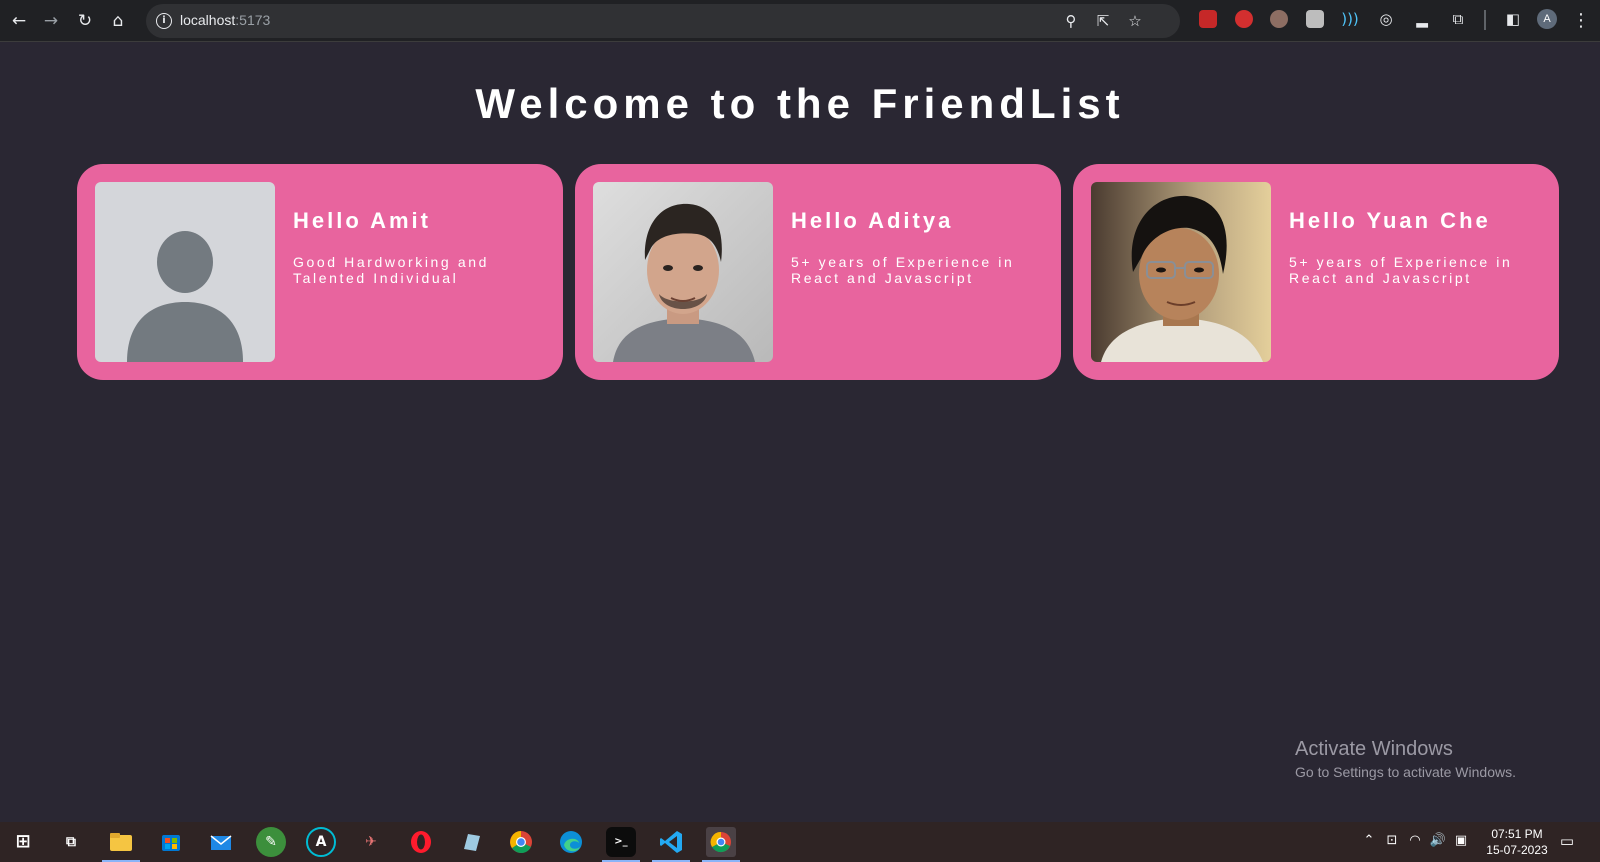 This screenshot has height=862, width=1600. What do you see at coordinates (1461, 841) in the screenshot?
I see `battery-icon: ▣` at bounding box center [1461, 841].